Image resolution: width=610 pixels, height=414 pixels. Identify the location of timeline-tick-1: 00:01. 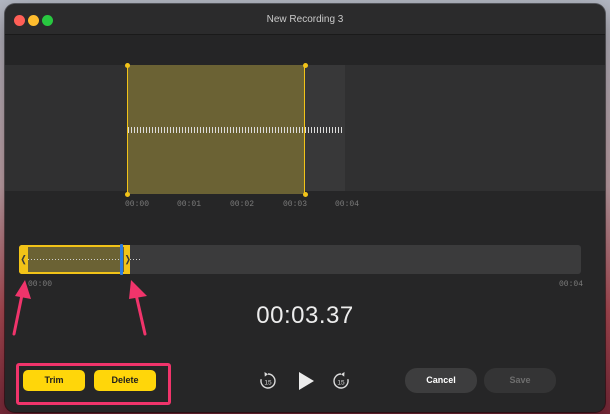
(188, 204).